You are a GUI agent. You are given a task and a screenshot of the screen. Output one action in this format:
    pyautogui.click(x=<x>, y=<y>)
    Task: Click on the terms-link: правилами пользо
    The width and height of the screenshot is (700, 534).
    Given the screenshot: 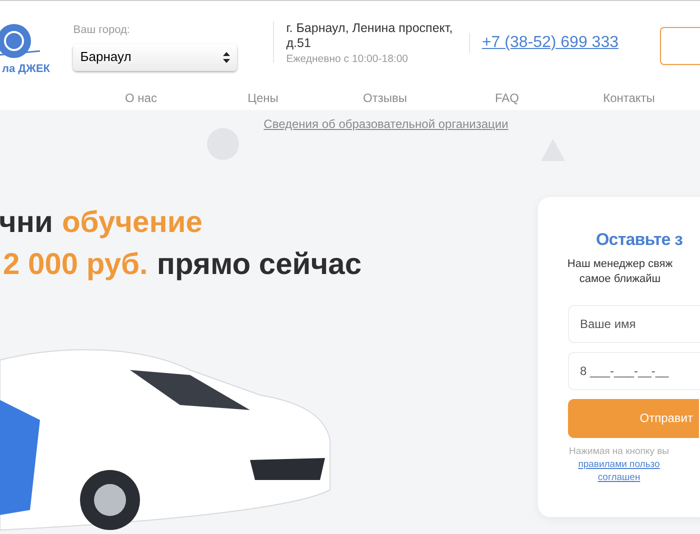 What is the action you would take?
    pyautogui.click(x=619, y=464)
    